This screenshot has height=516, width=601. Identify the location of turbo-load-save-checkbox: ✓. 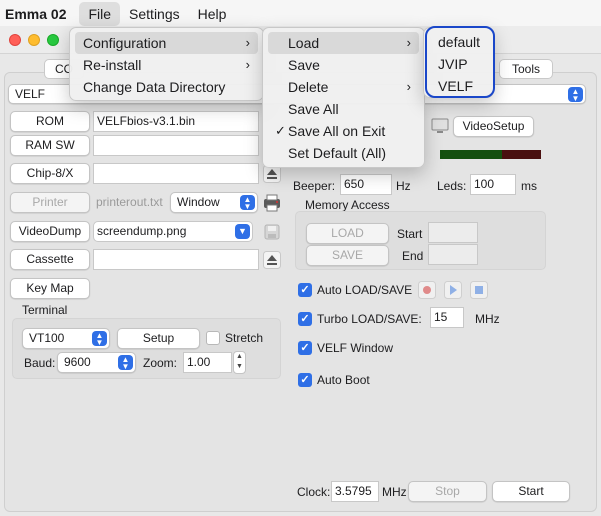
(305, 319).